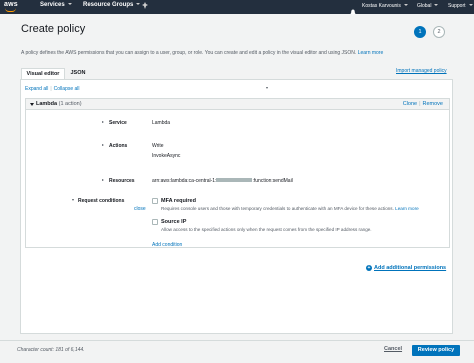  What do you see at coordinates (410, 104) in the screenshot?
I see `clone-link: Clone` at bounding box center [410, 104].